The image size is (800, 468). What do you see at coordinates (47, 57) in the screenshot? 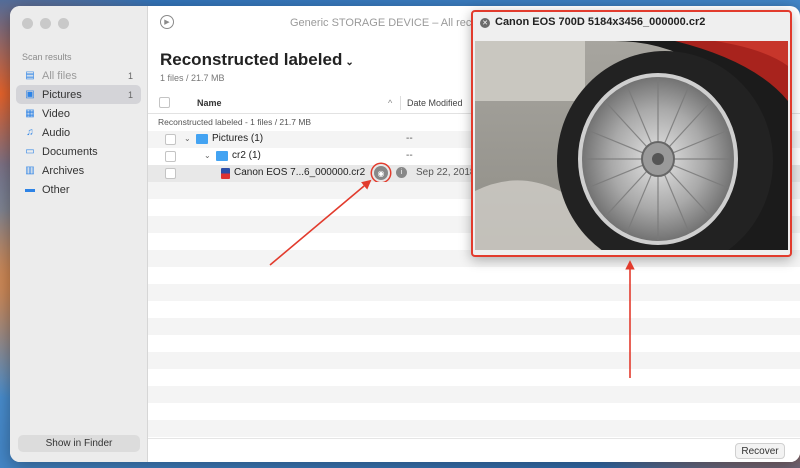
I see `sidebar-heading: Scan results` at bounding box center [47, 57].